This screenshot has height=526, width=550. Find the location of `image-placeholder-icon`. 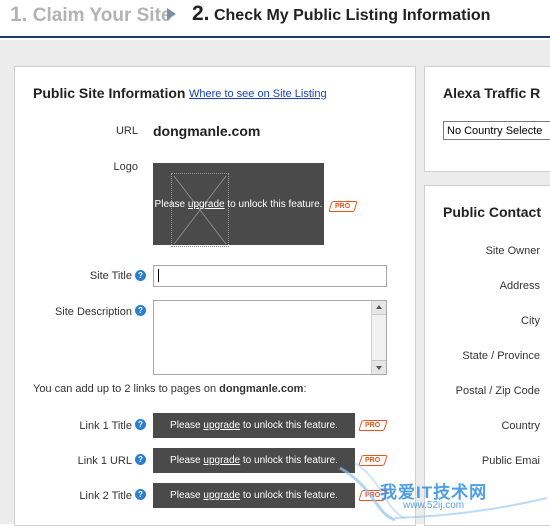

image-placeholder-icon is located at coordinates (200, 210).